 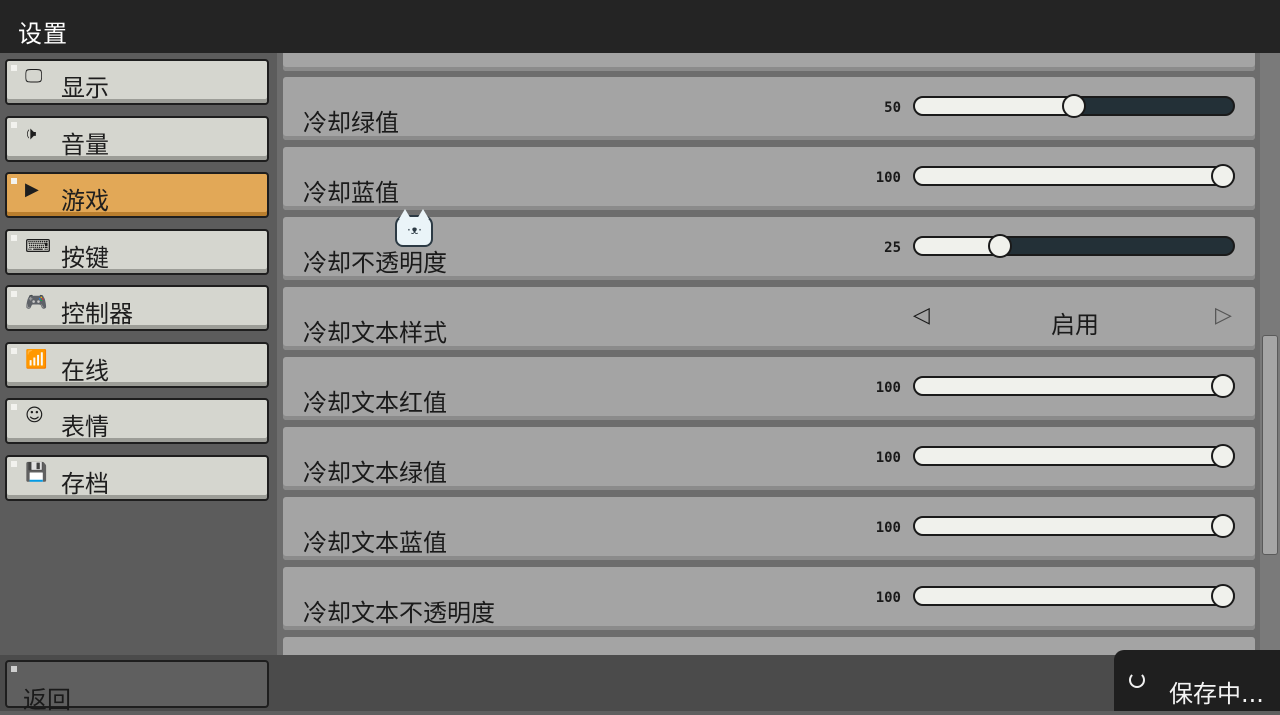 What do you see at coordinates (36, 359) in the screenshot?
I see `wifi-icon: 📶` at bounding box center [36, 359].